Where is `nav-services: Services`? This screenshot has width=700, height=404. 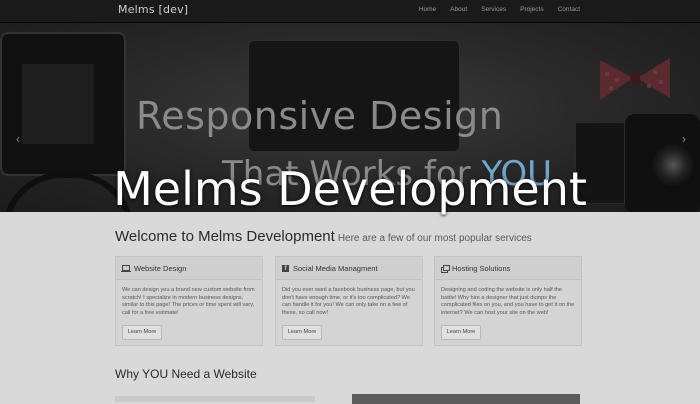 nav-services: Services is located at coordinates (493, 9).